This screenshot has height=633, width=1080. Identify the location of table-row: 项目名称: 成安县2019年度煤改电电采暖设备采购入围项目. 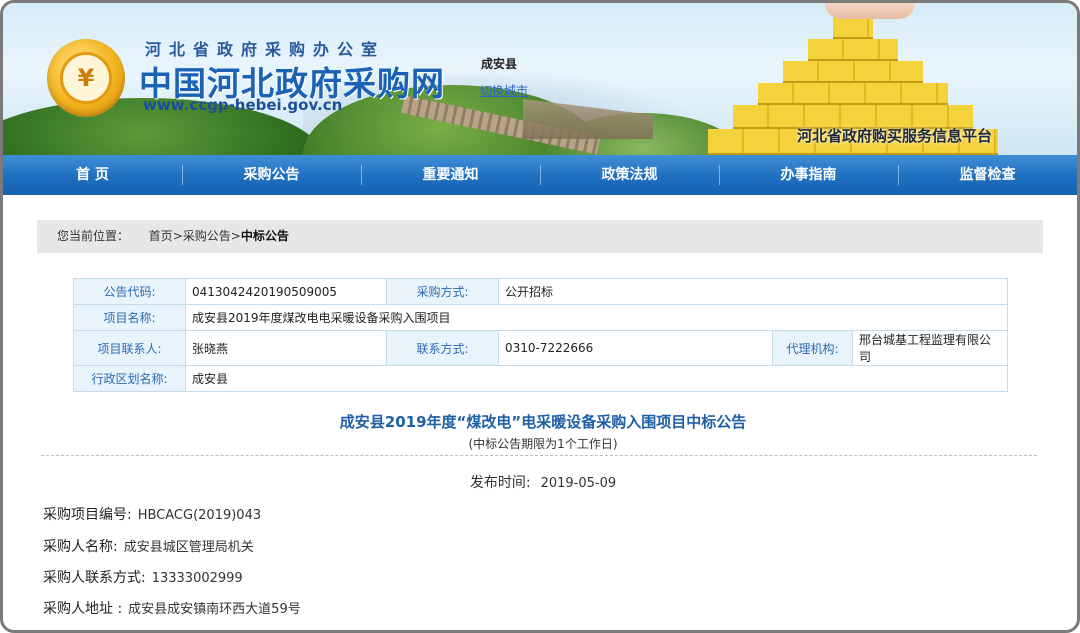
(540, 317).